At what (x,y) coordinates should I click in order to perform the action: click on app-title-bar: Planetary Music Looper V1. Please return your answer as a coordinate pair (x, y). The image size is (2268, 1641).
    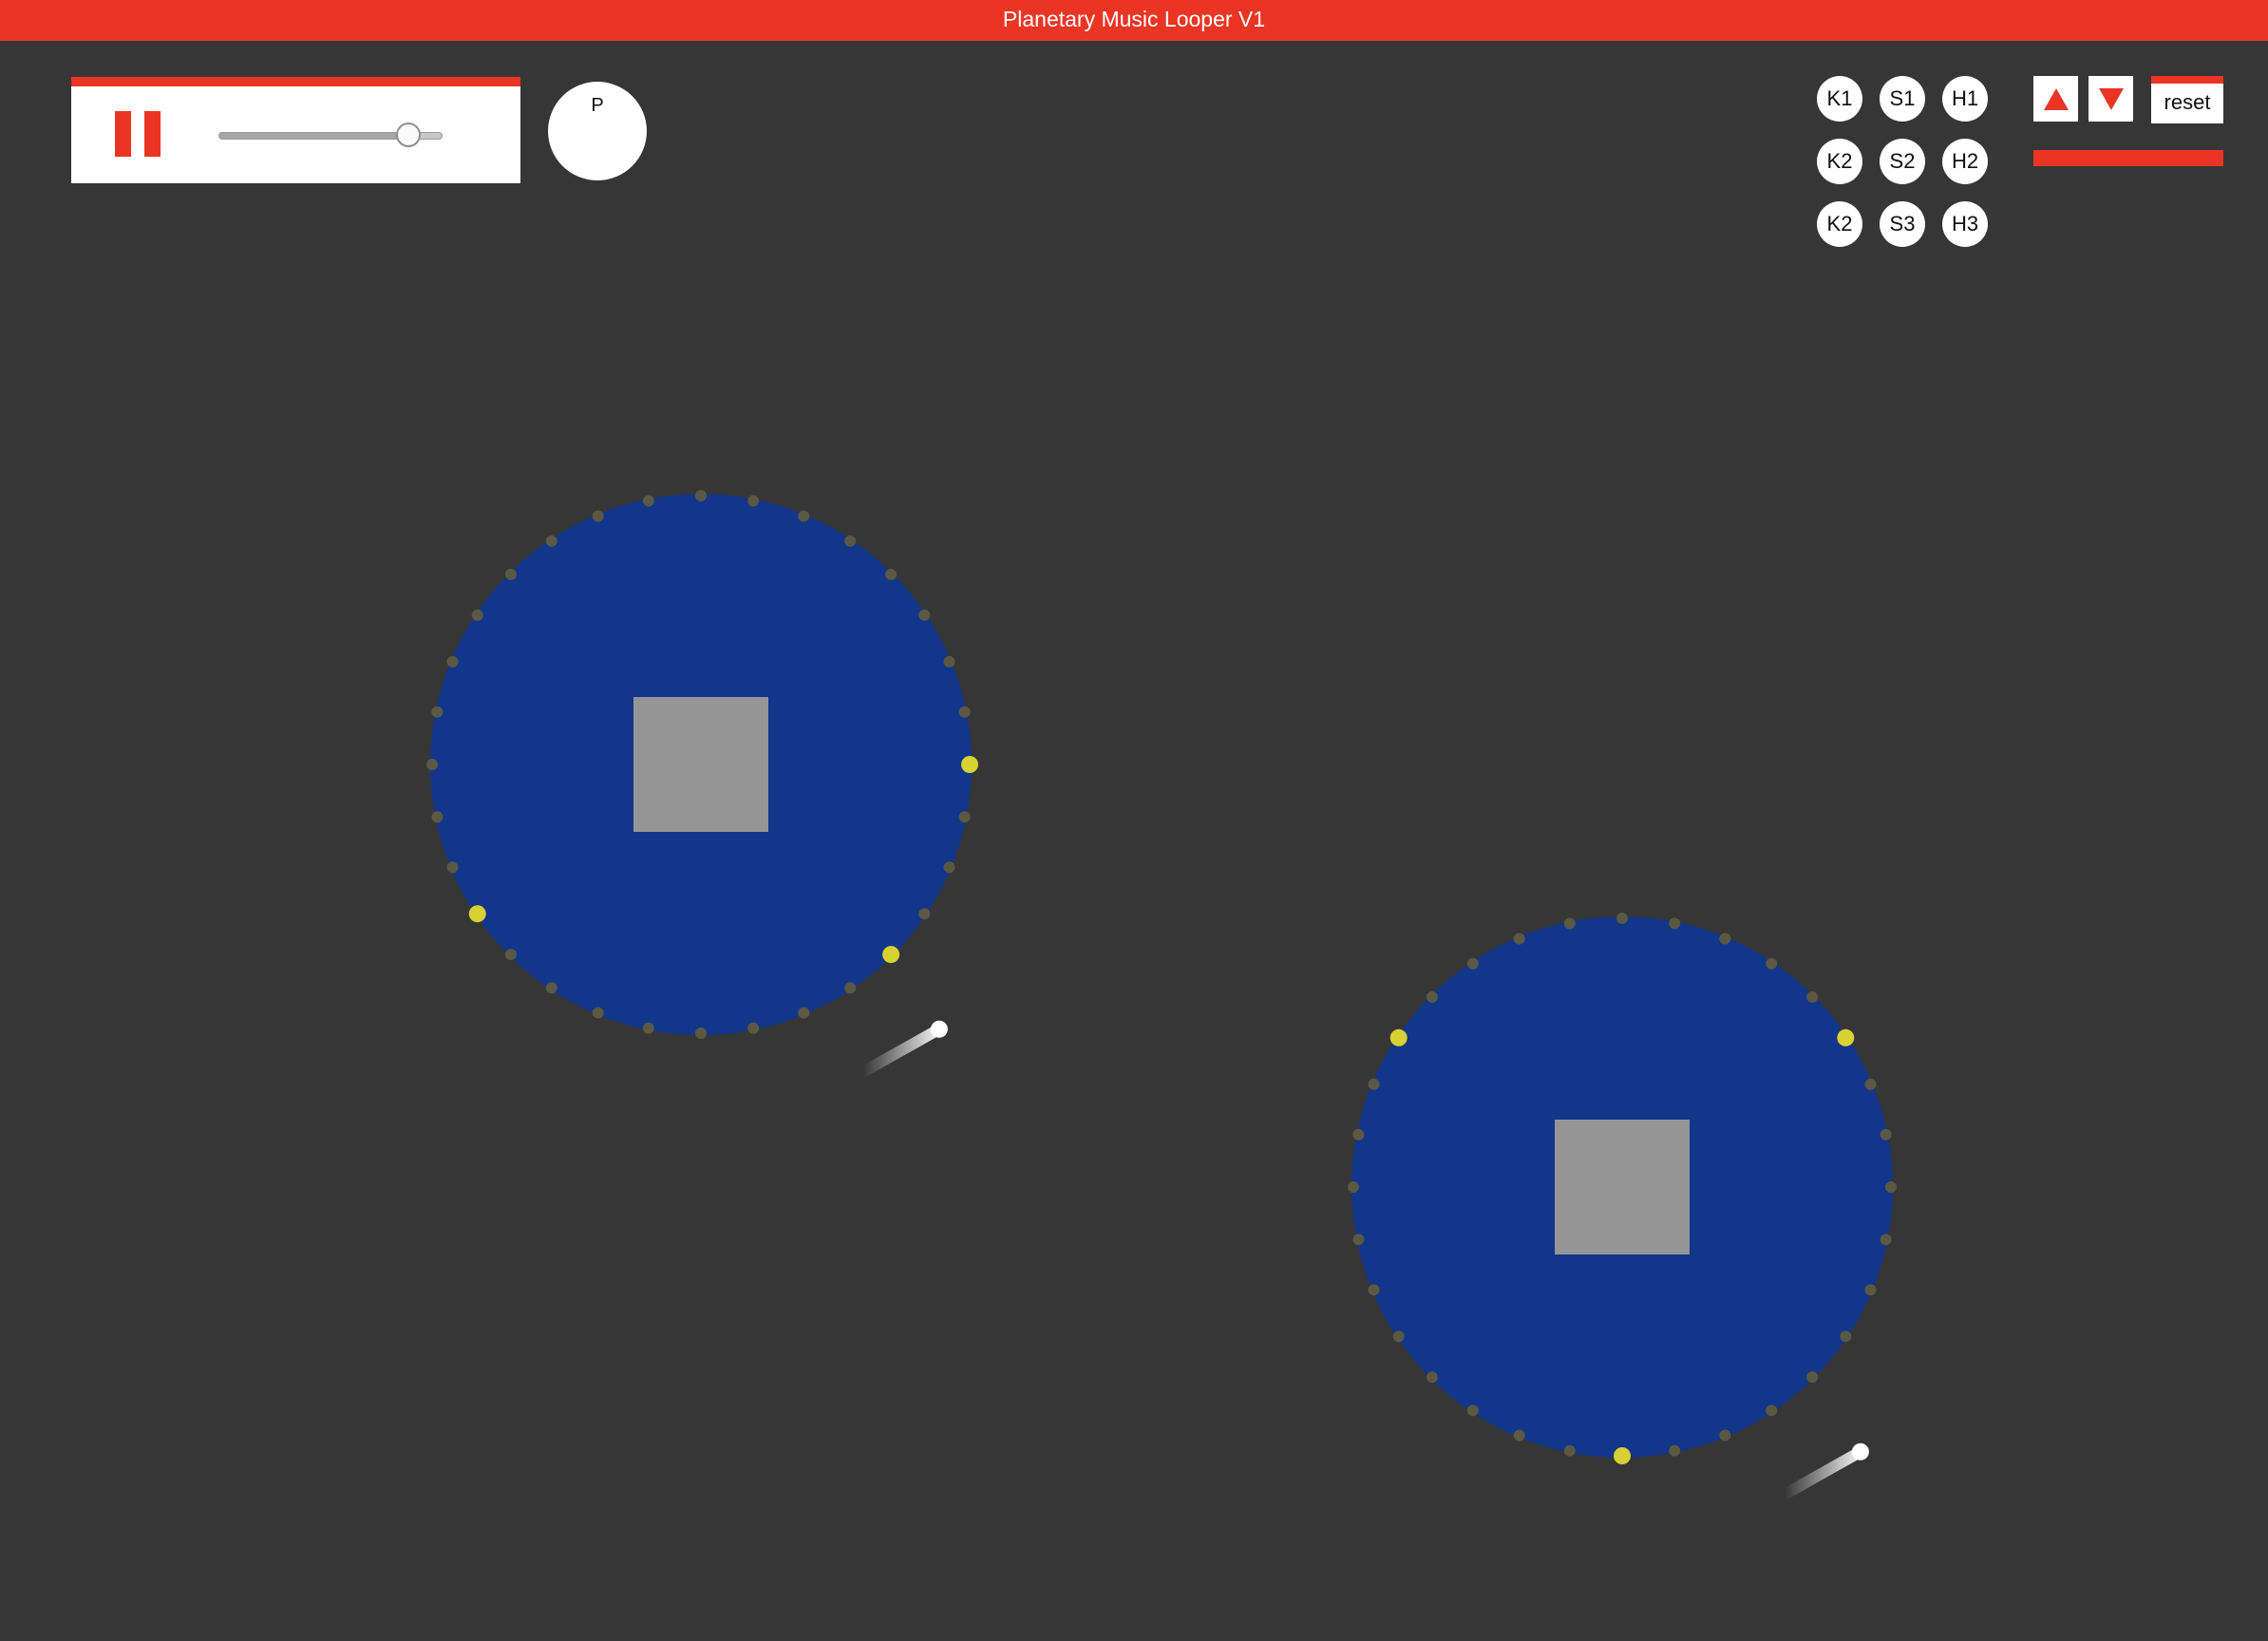
    Looking at the image, I should click on (1134, 20).